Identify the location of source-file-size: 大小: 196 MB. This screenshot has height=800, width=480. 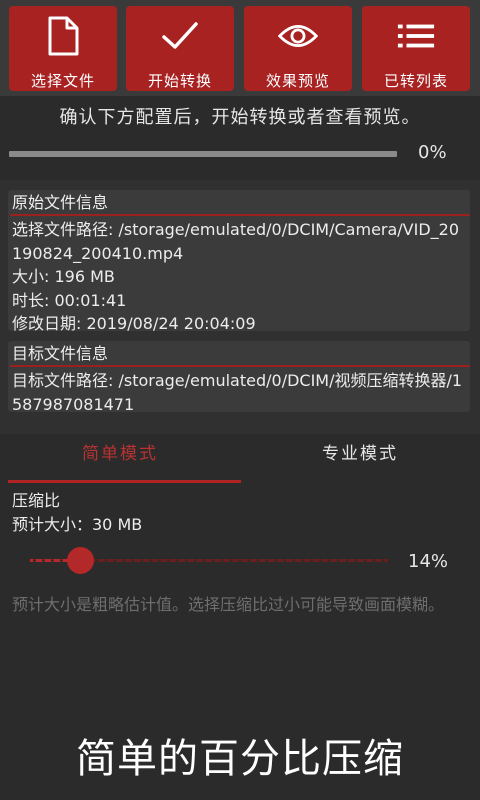
(63, 276).